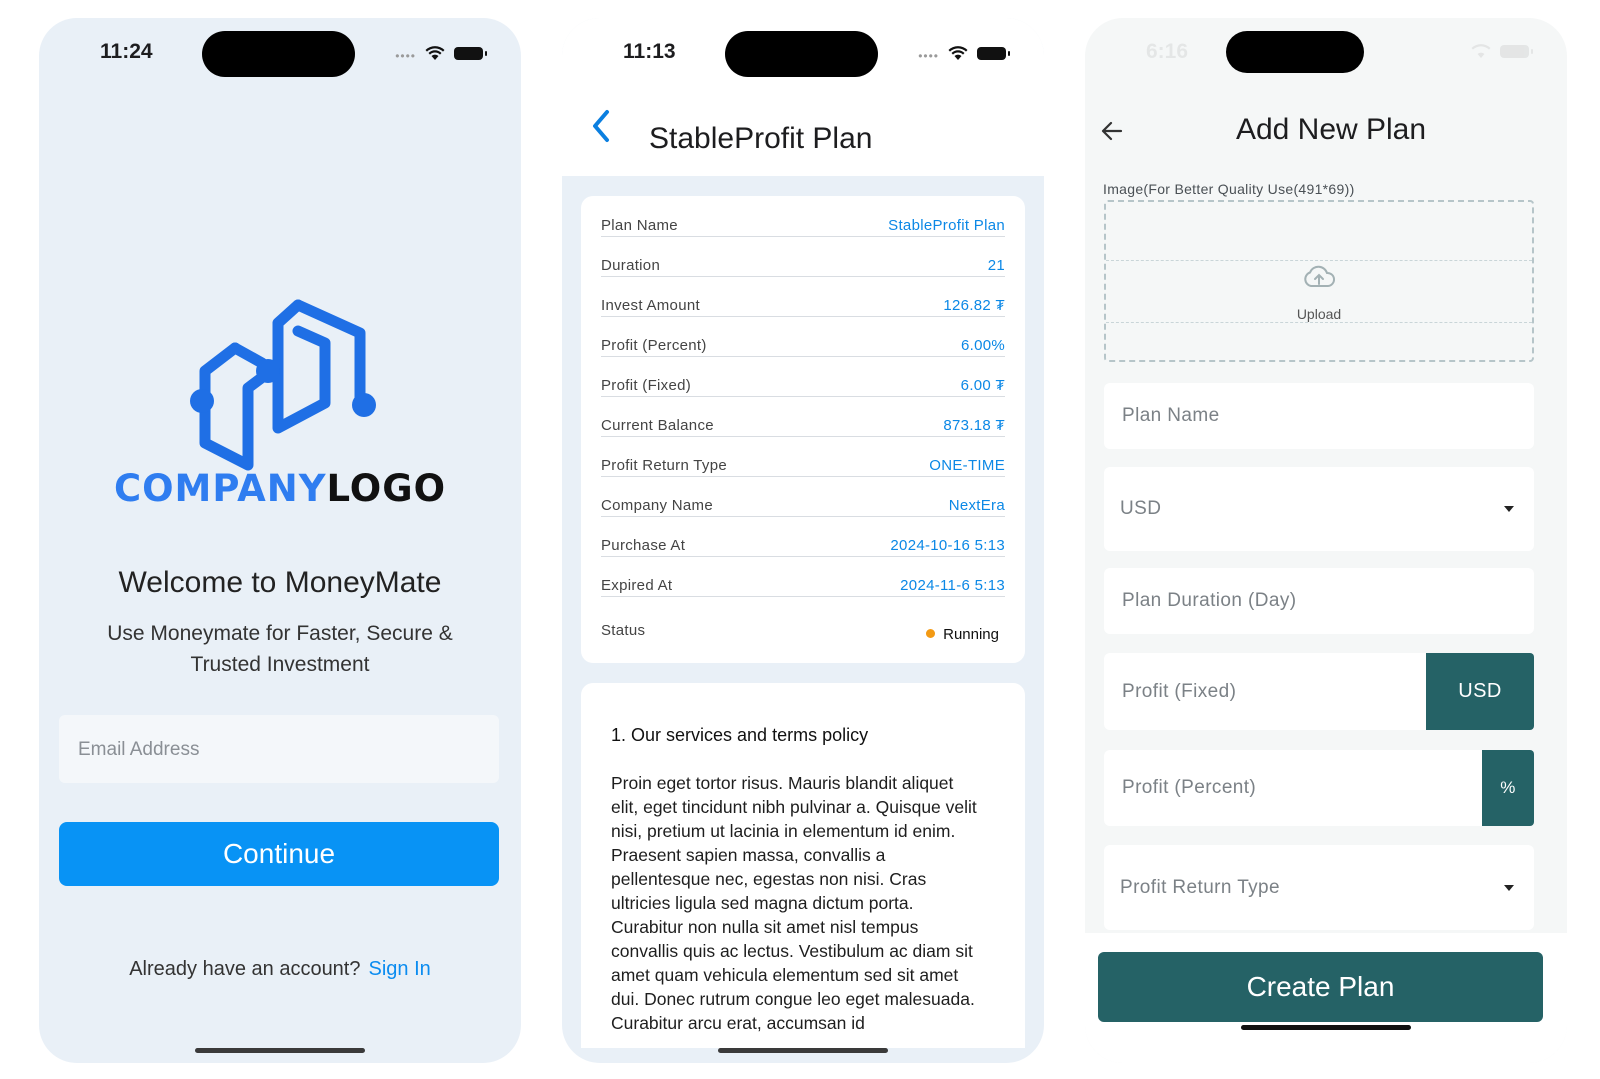  What do you see at coordinates (279, 749) in the screenshot?
I see `email-field: Email Address` at bounding box center [279, 749].